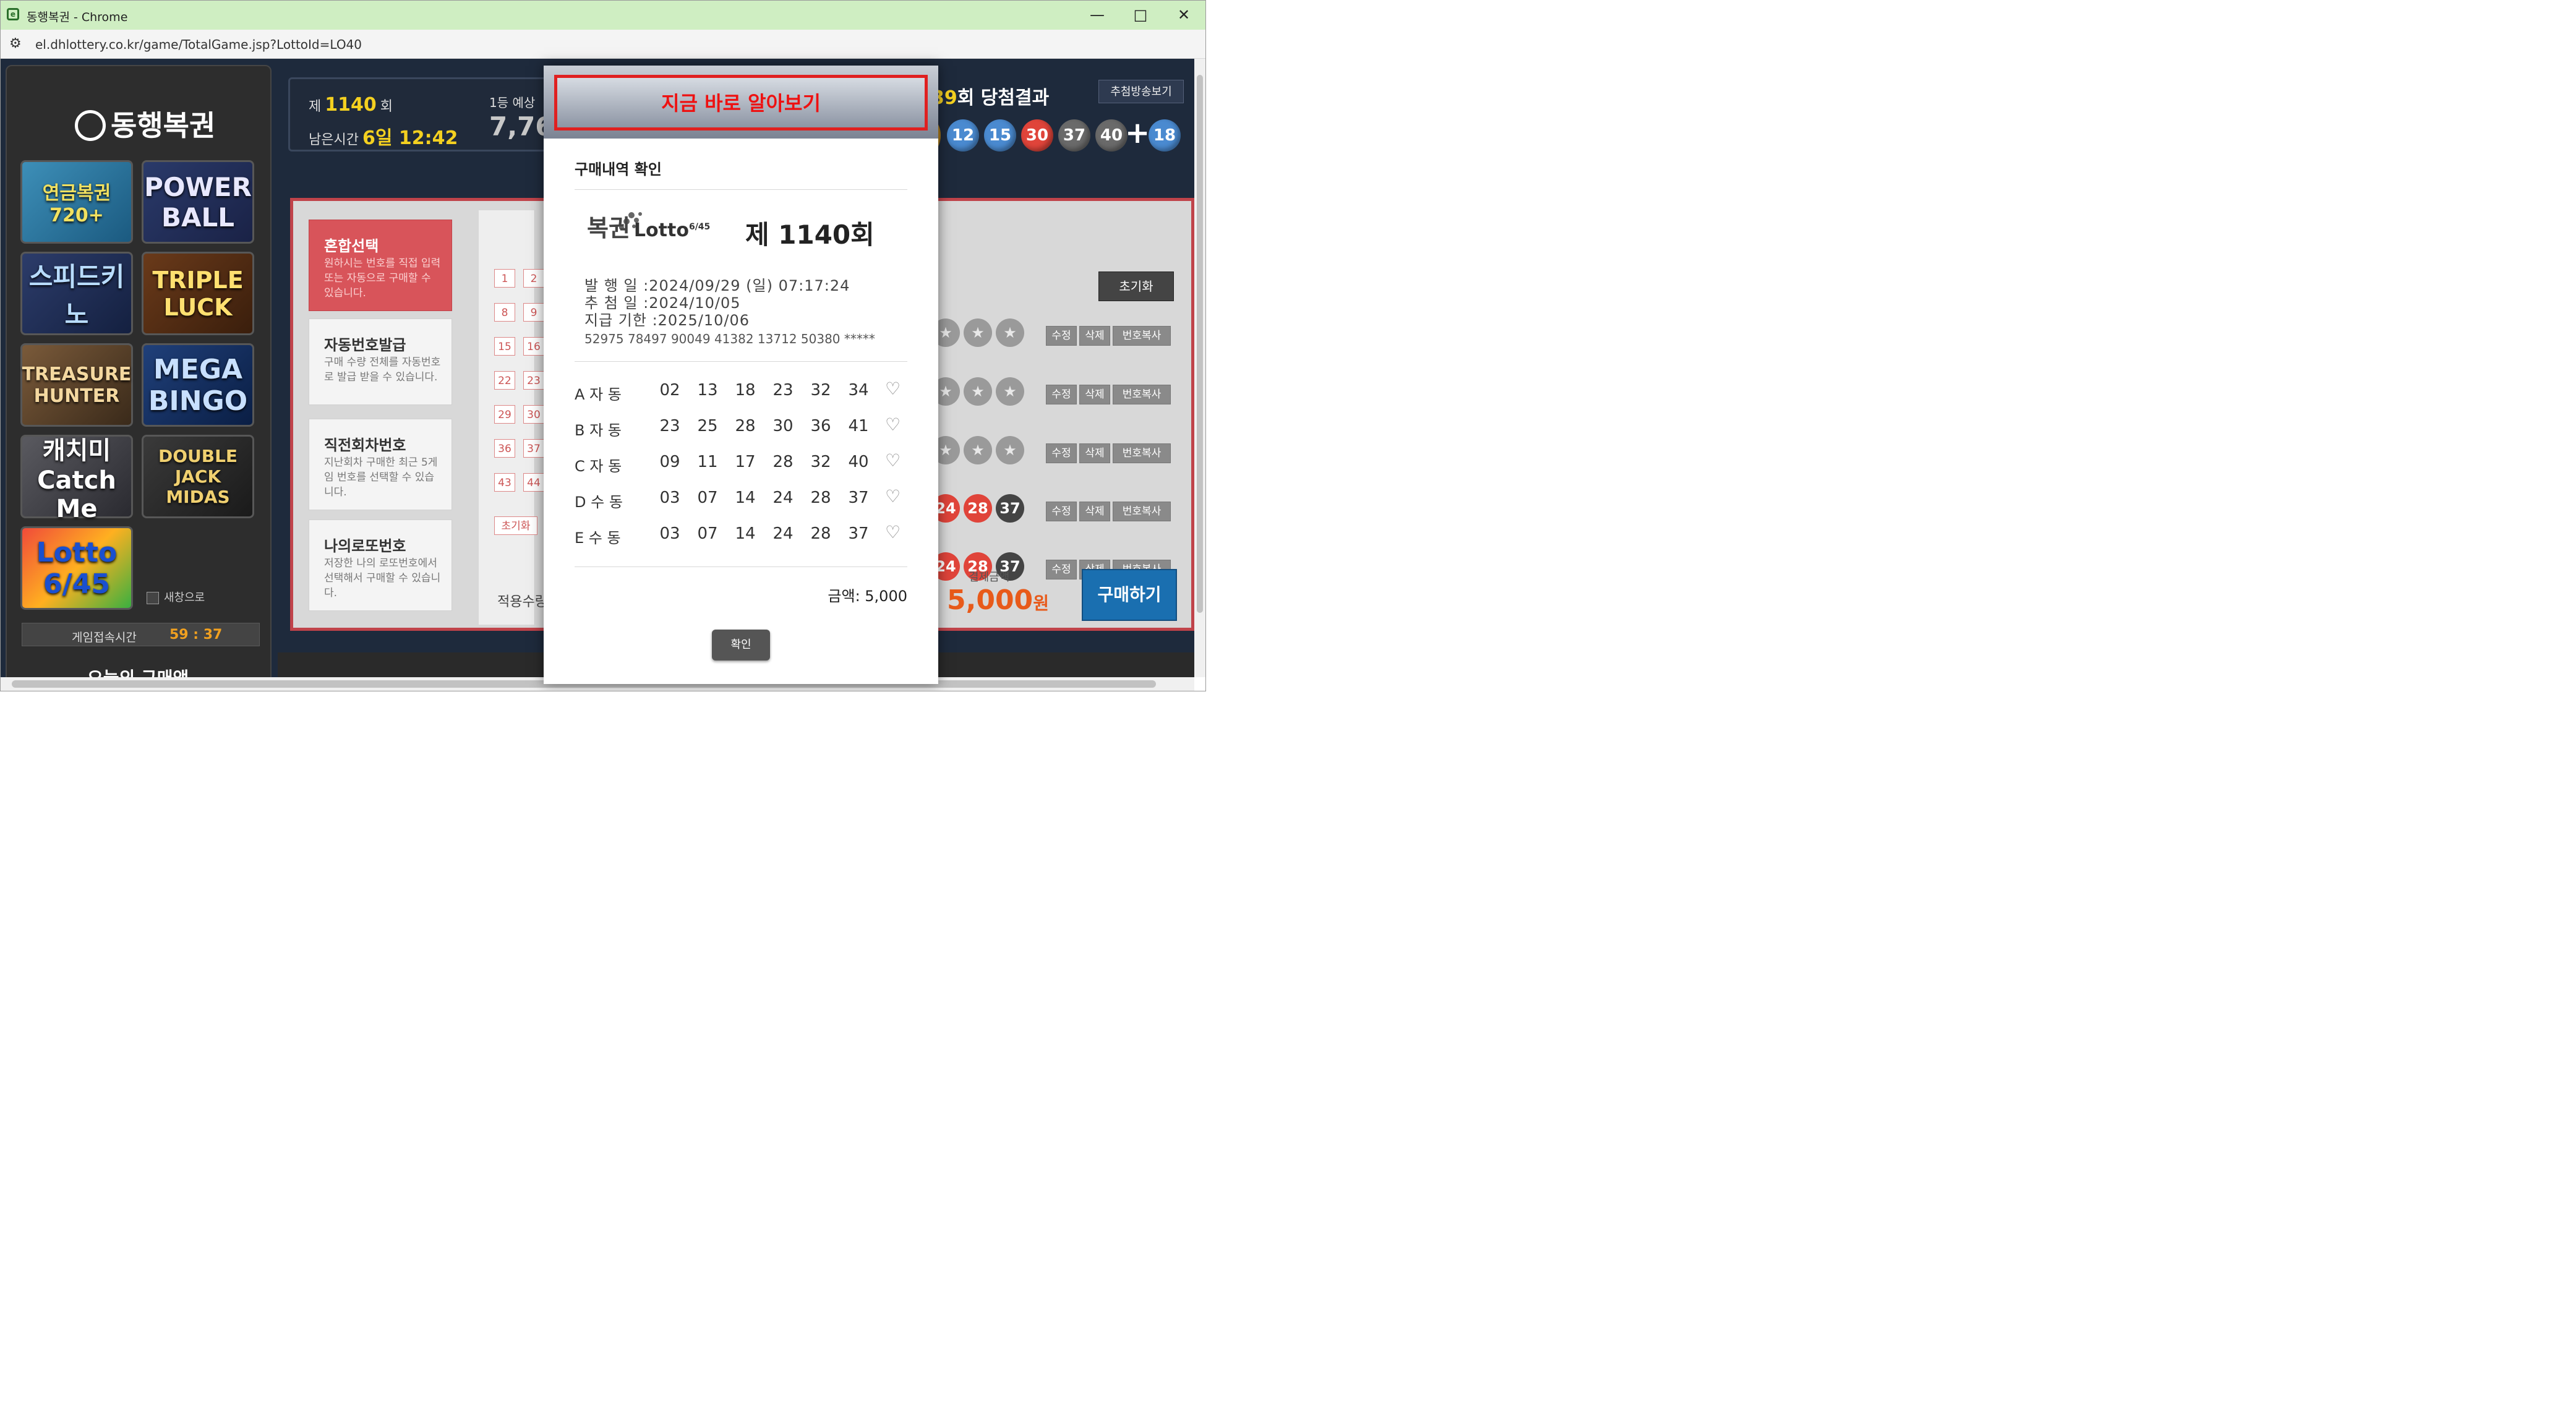  What do you see at coordinates (1140, 15) in the screenshot?
I see `maximize-button: □` at bounding box center [1140, 15].